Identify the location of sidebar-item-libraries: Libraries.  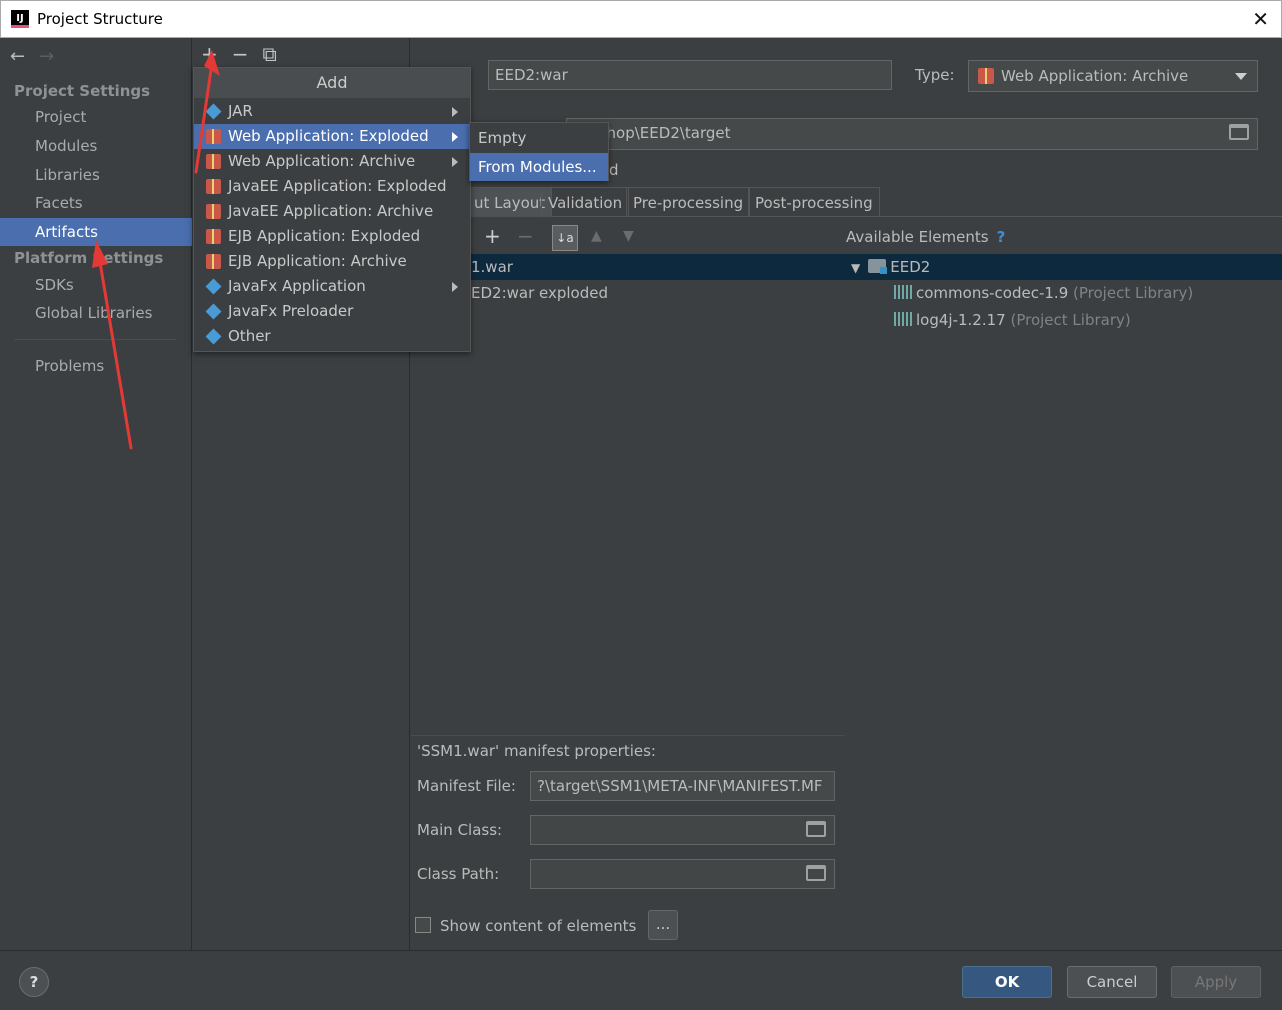
(96, 175).